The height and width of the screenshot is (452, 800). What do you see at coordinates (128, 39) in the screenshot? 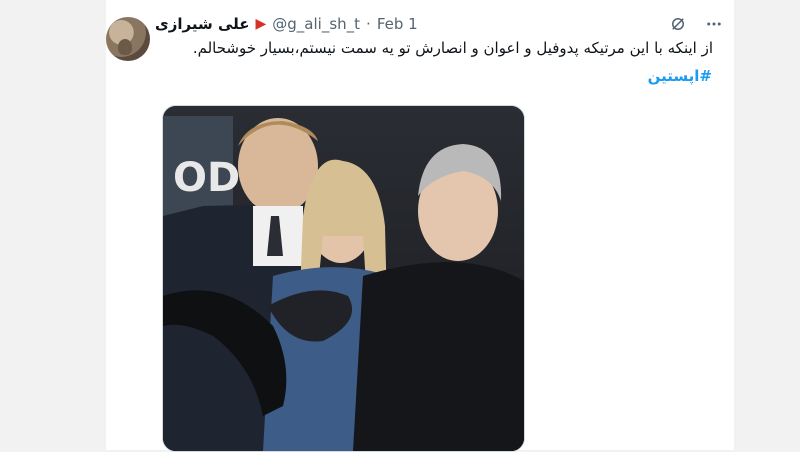
I see `avatar` at bounding box center [128, 39].